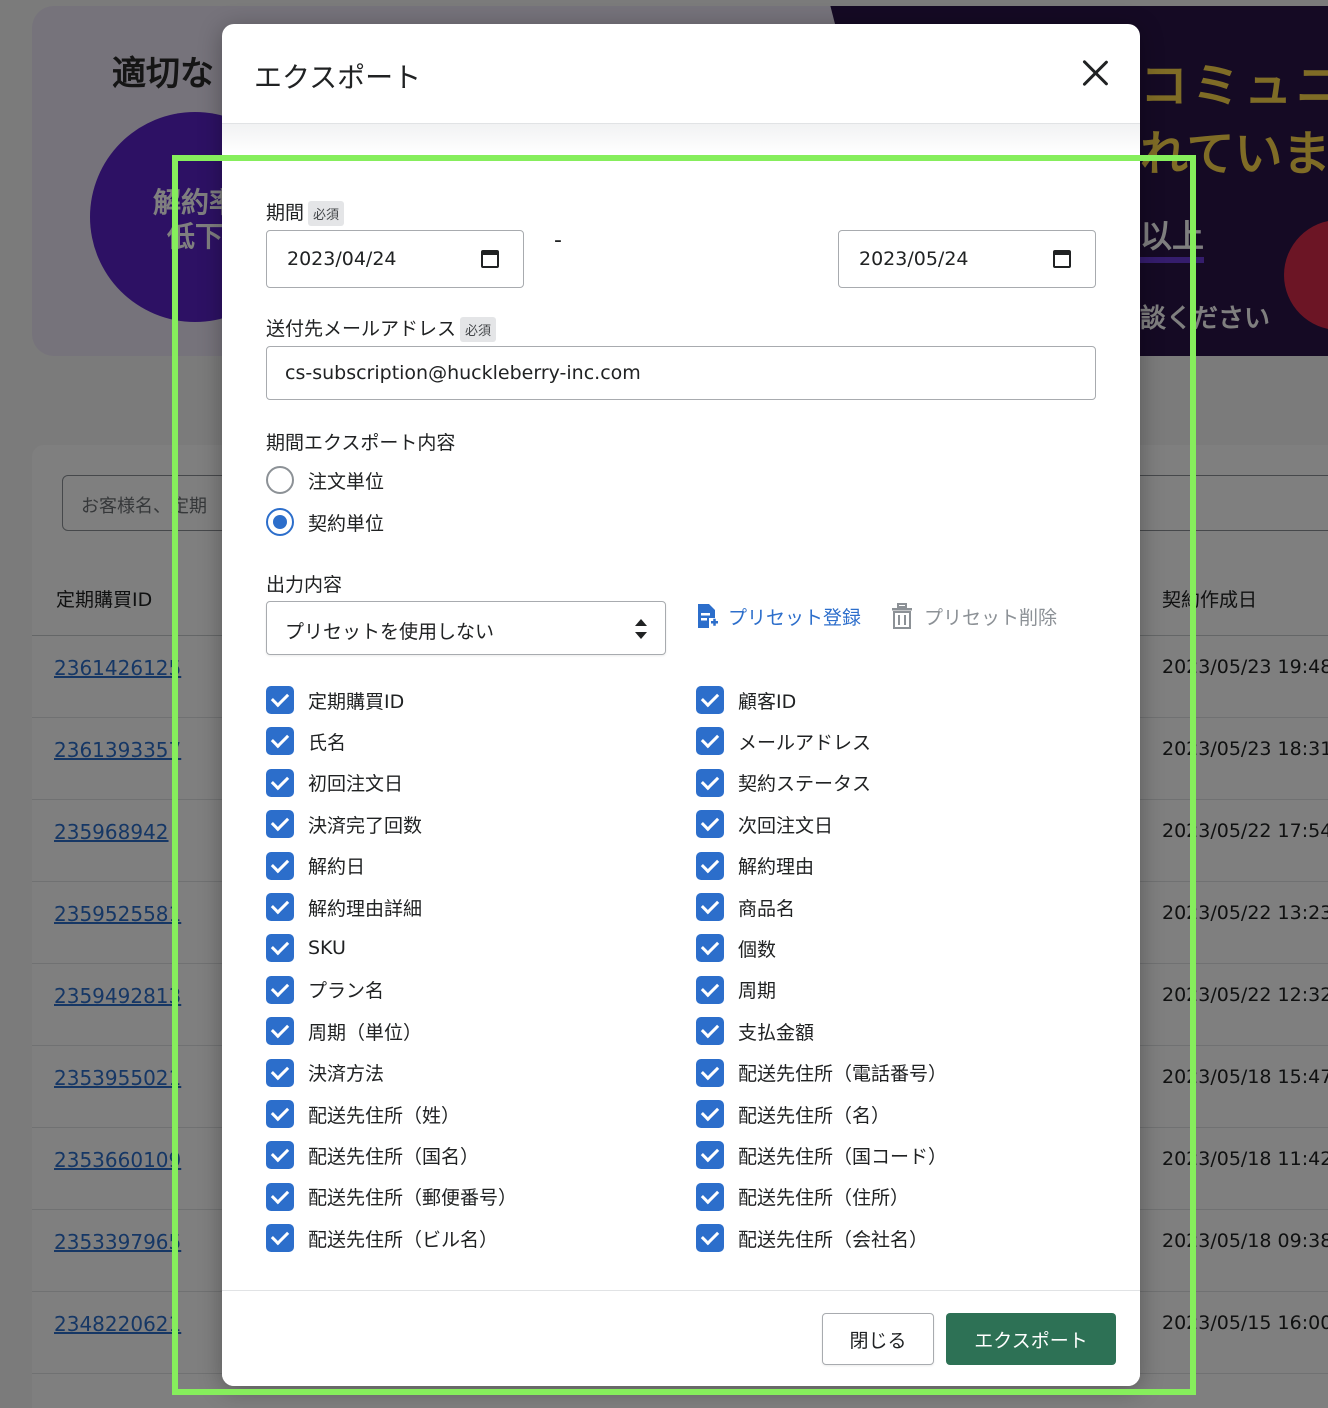 The height and width of the screenshot is (1408, 1328). I want to click on preset-select-value: プリセットを使用しない, so click(390, 632).